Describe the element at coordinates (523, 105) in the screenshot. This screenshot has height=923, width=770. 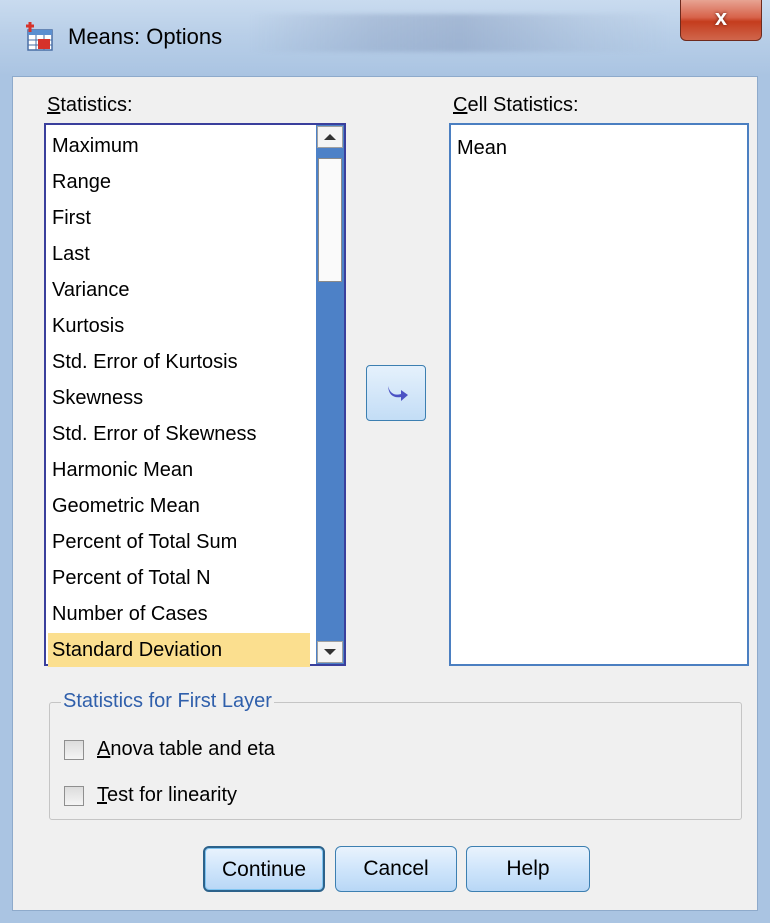
I see `cell-statistics-label-rest: ell Statistics:` at that location.